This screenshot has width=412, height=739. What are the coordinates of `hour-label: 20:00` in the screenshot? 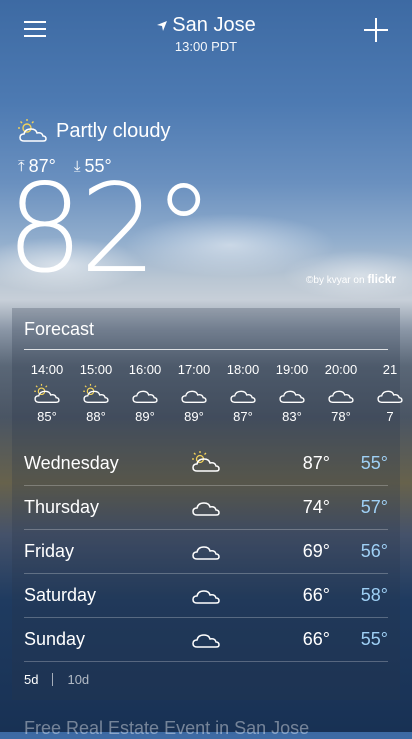 It's located at (341, 369).